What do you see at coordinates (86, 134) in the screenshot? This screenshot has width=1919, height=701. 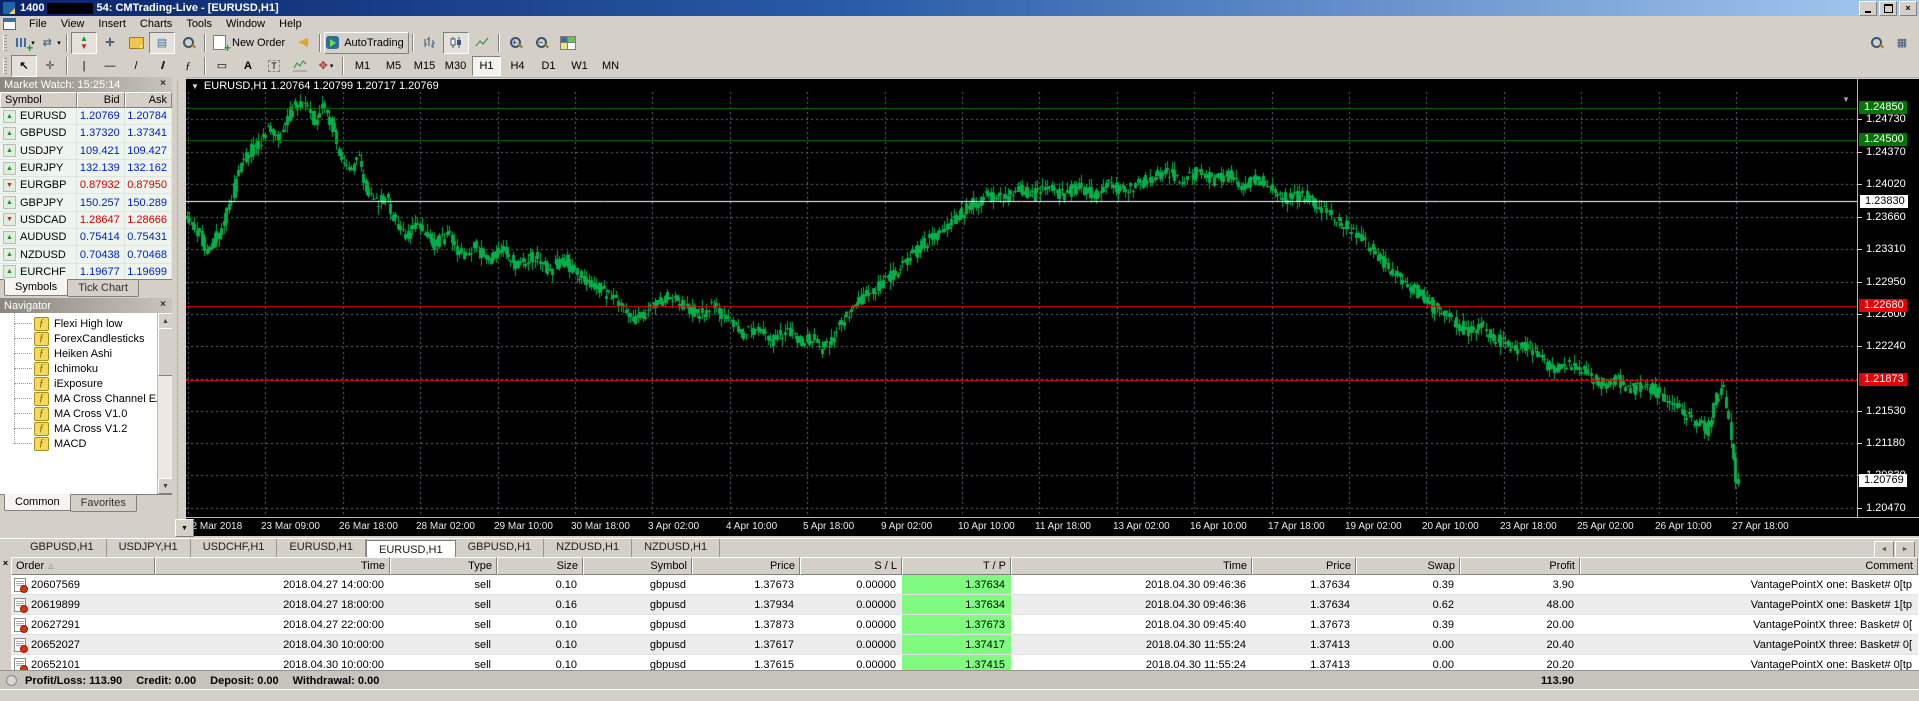 I see `market-watch-row-gbpusd: ▲ GBPUSD 1.37320 1.37341` at bounding box center [86, 134].